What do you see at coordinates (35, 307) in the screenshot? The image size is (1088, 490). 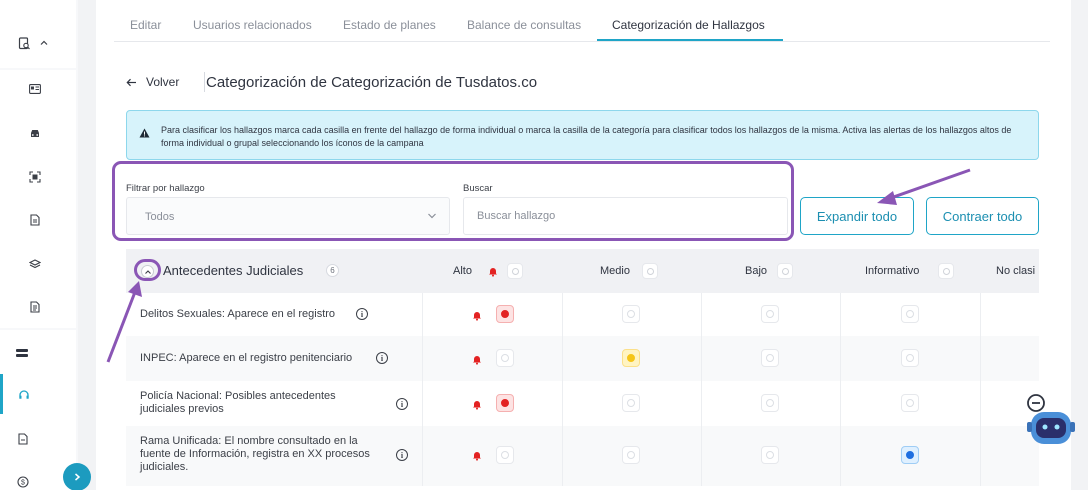 I see `report-icon` at bounding box center [35, 307].